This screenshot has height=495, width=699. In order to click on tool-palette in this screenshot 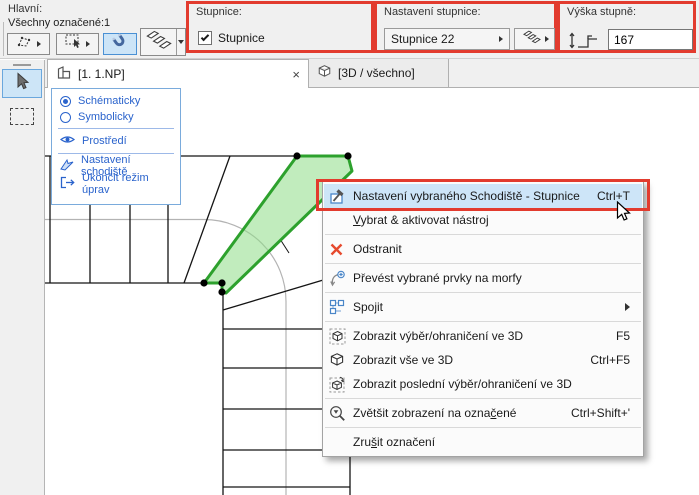, I will do `click(22, 277)`.